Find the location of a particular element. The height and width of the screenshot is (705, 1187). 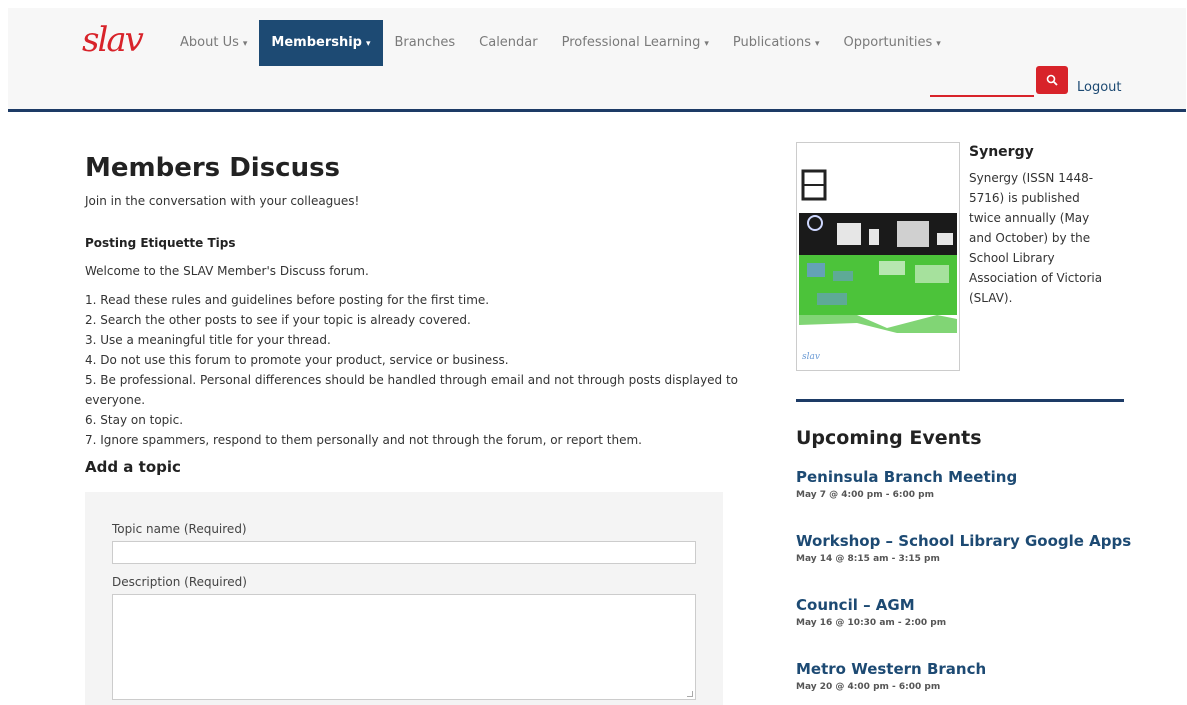

nav-item-professional-learning: Professional Learning ▾ is located at coordinates (635, 43).